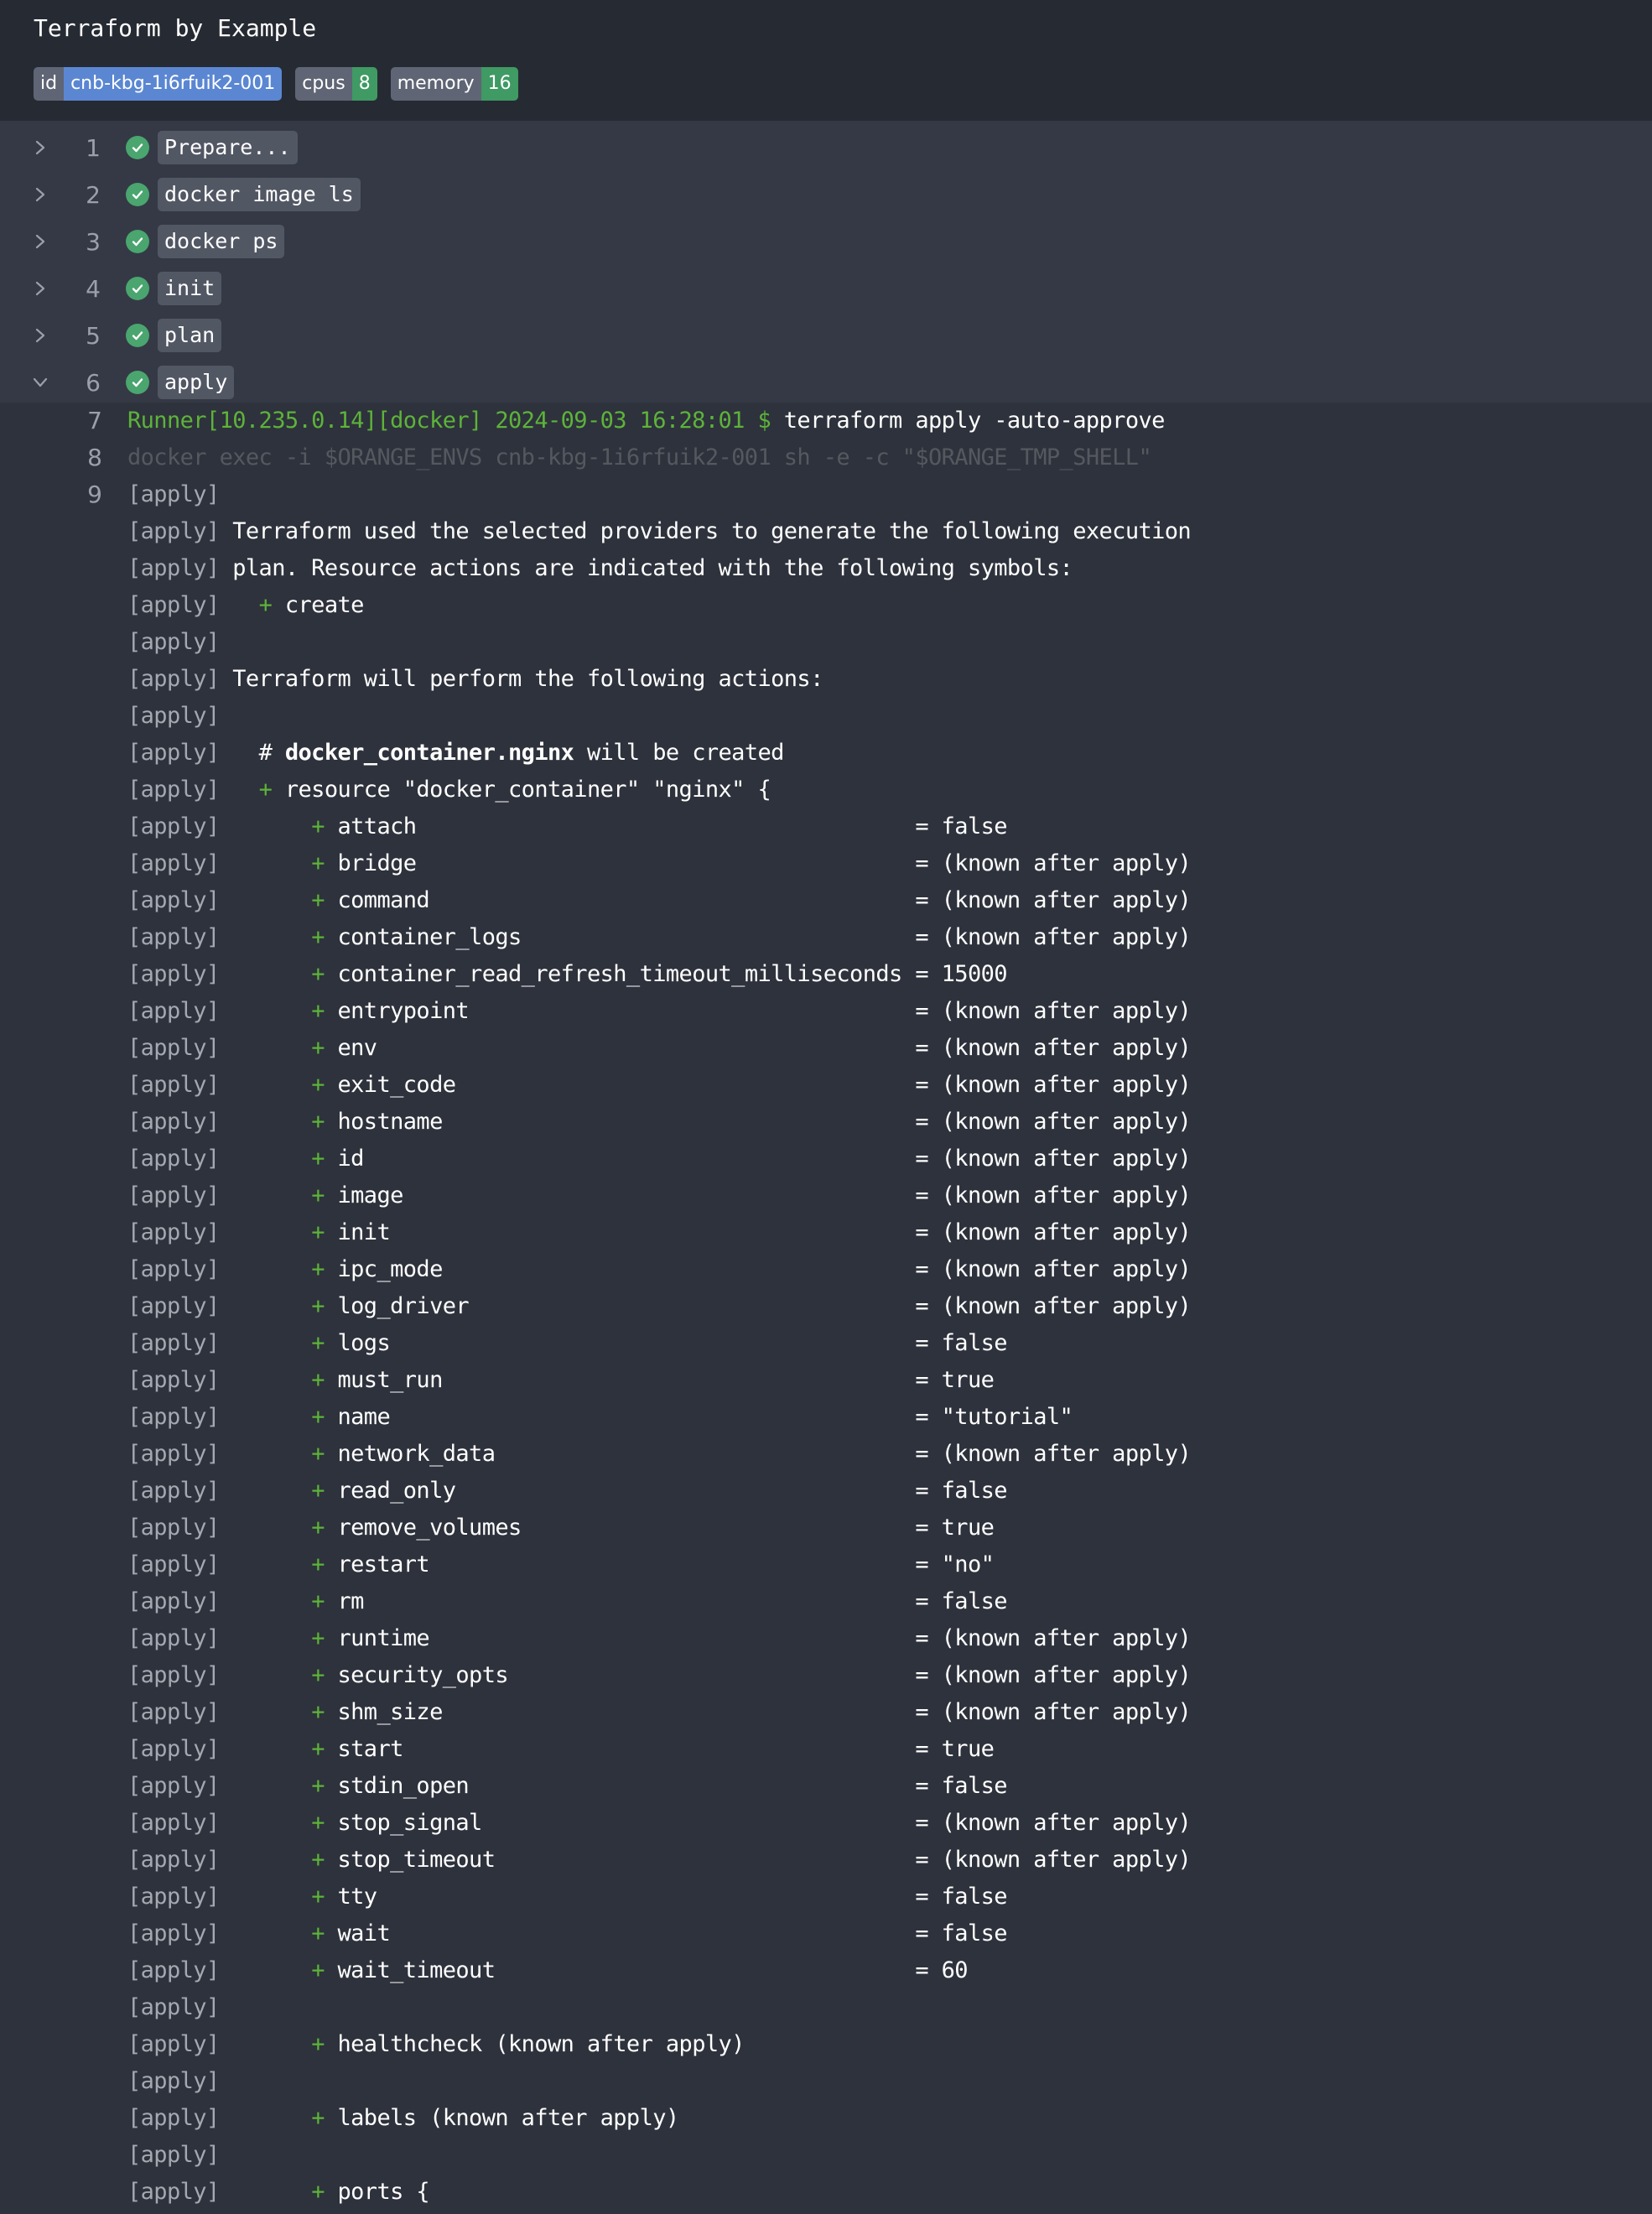  Describe the element at coordinates (501, 2118) in the screenshot. I see `log-content: labels (known after apply)` at that location.